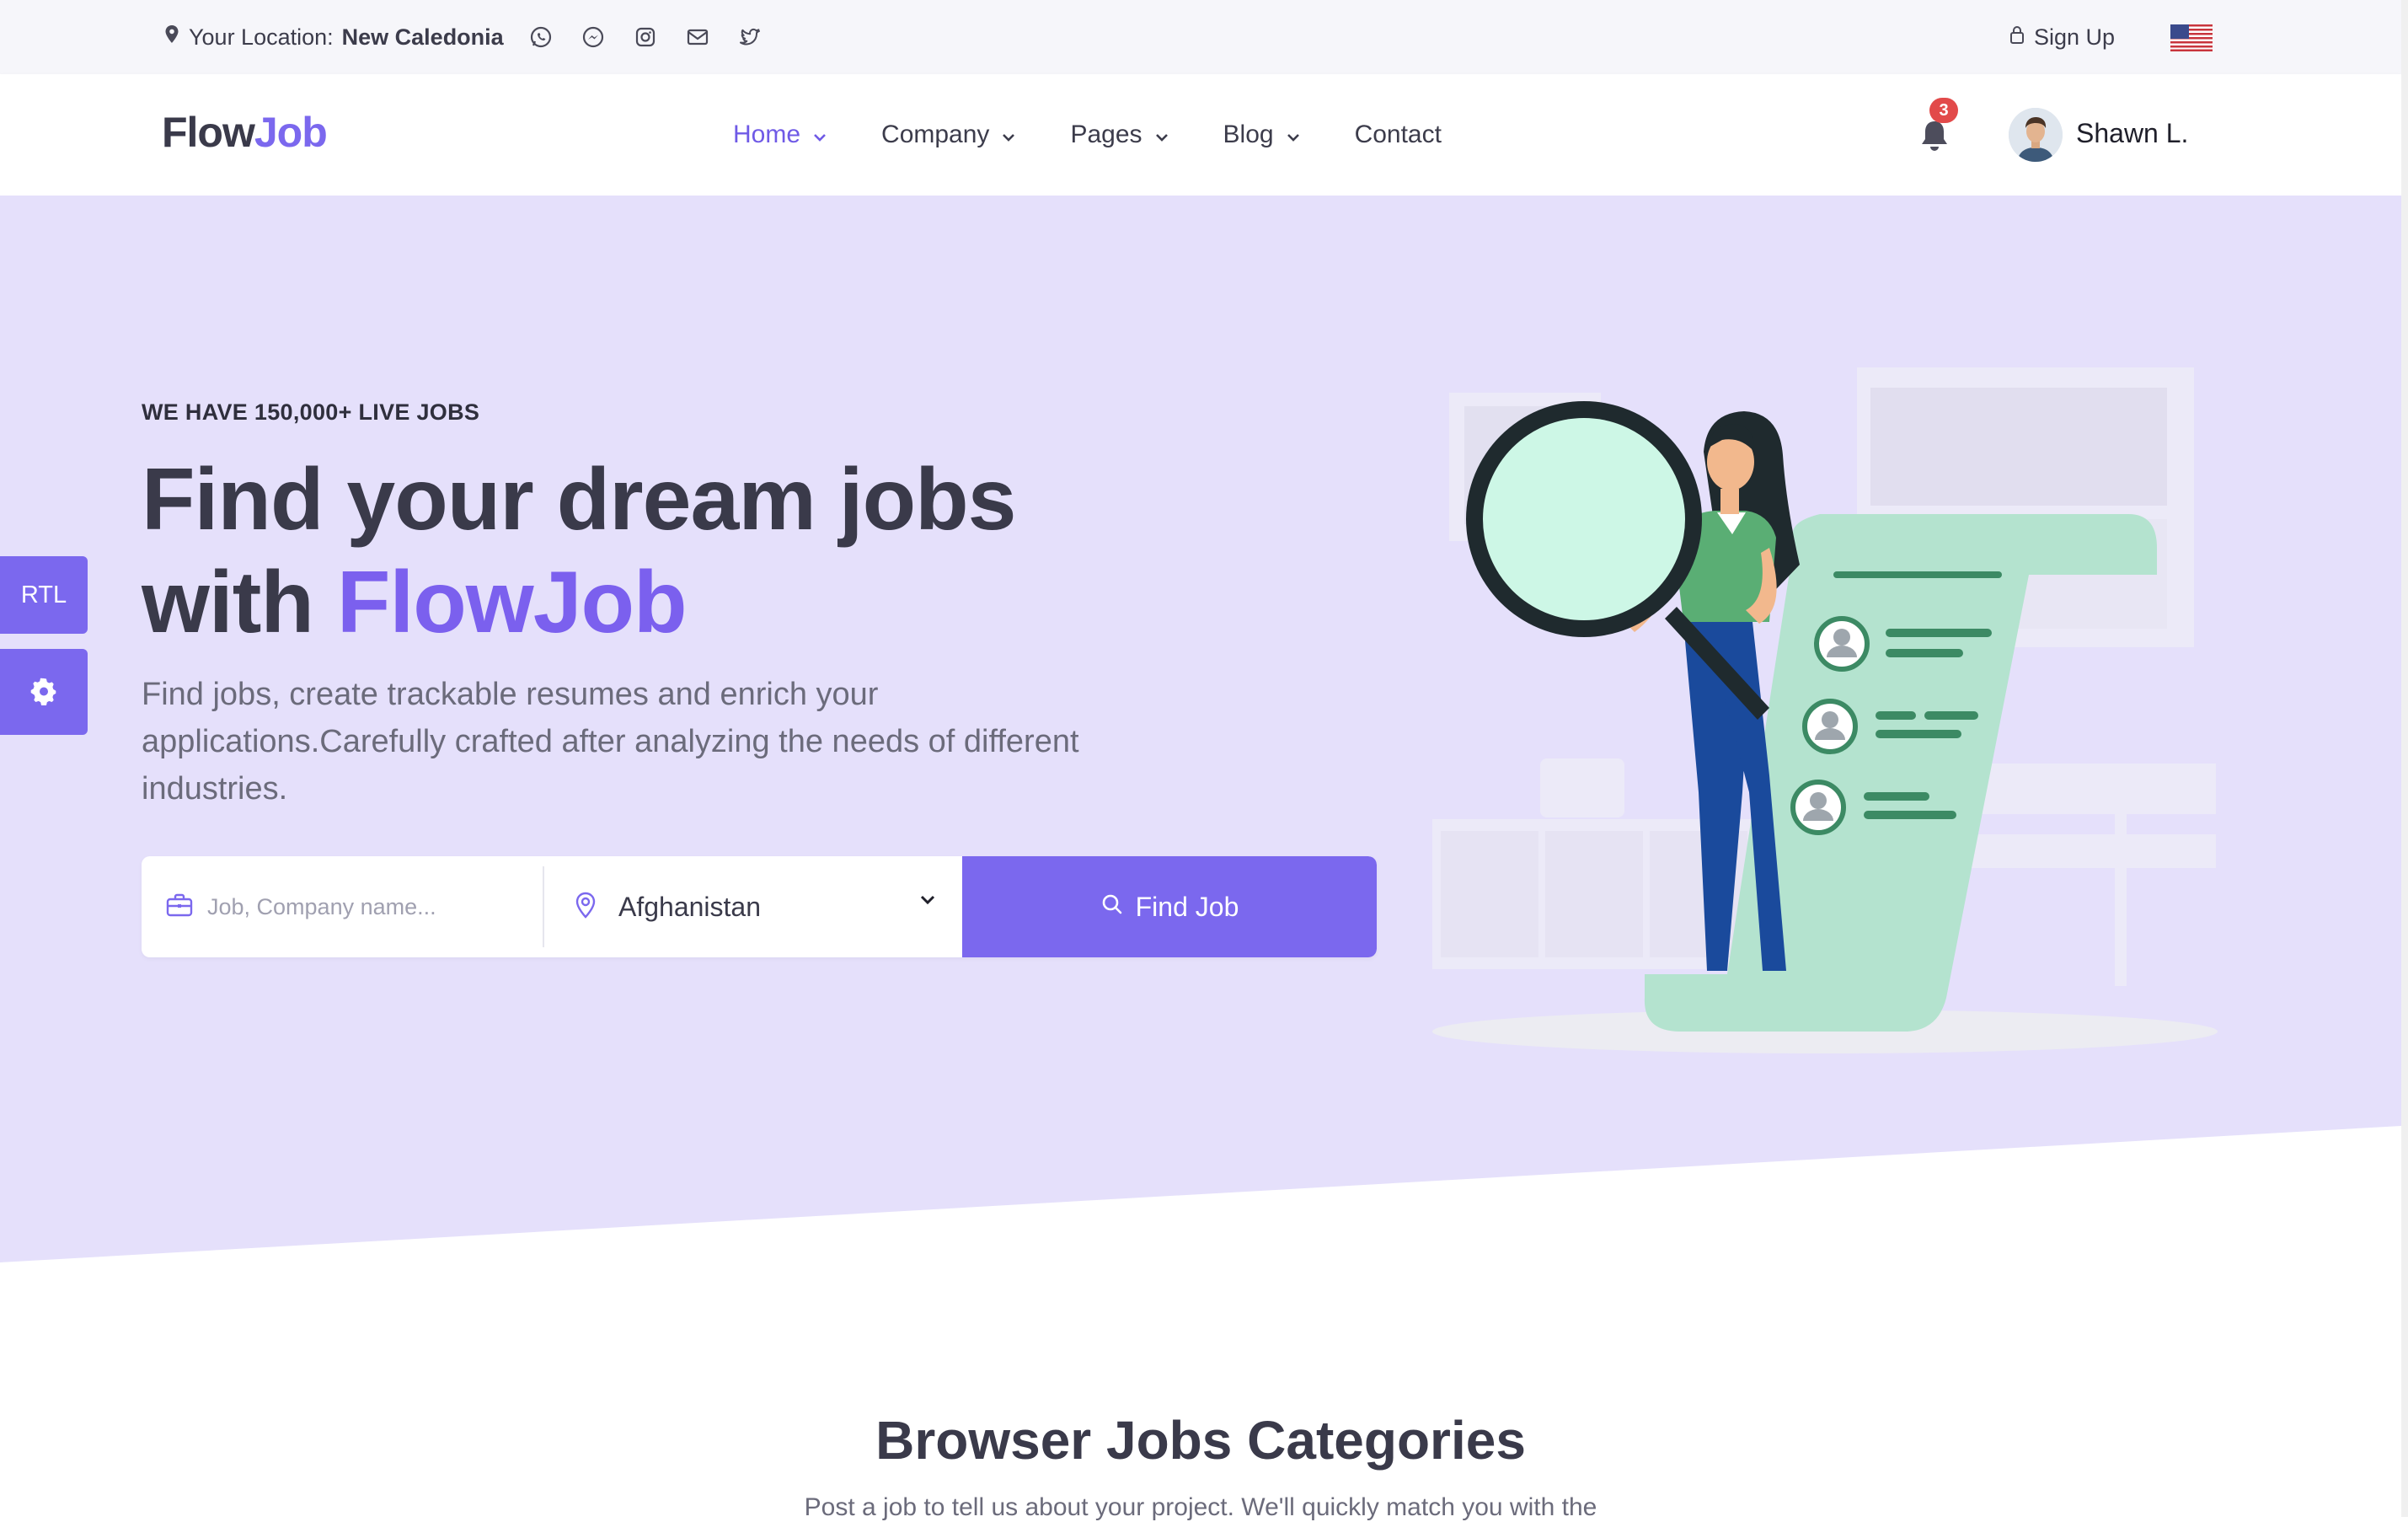 The width and height of the screenshot is (2408, 1522). What do you see at coordinates (423, 38) in the screenshot?
I see `location-value: New Caledonia` at bounding box center [423, 38].